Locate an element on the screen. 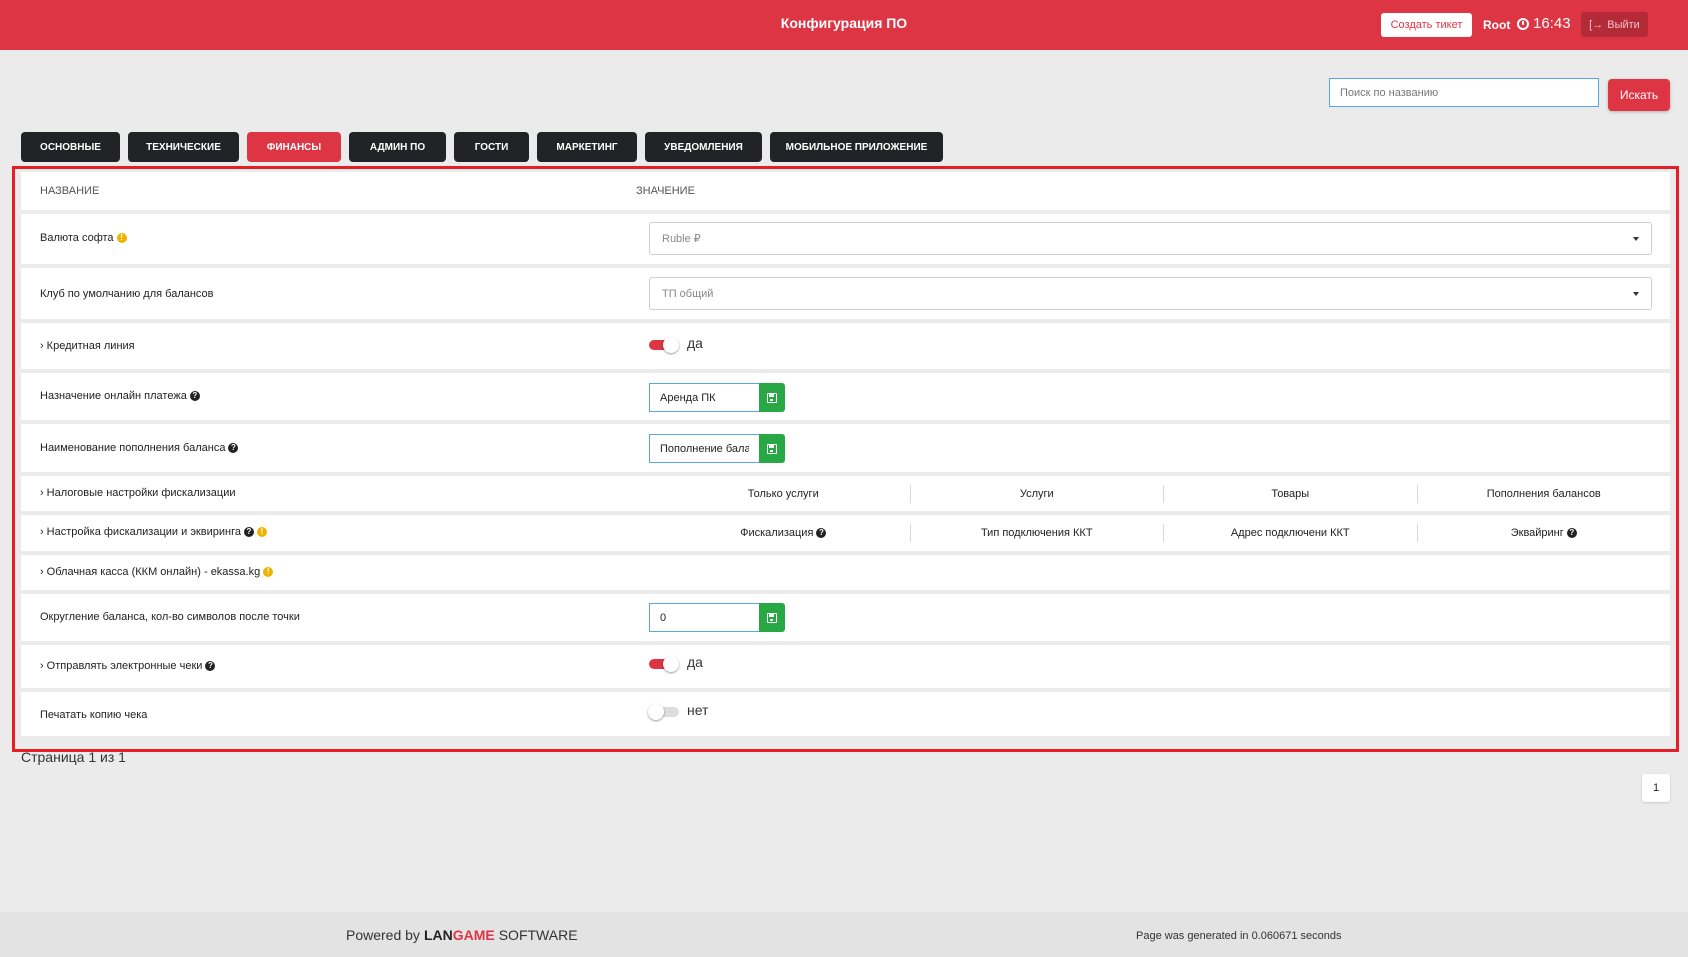 The image size is (1688, 957). club-select: ТП общий is located at coordinates (1150, 293).